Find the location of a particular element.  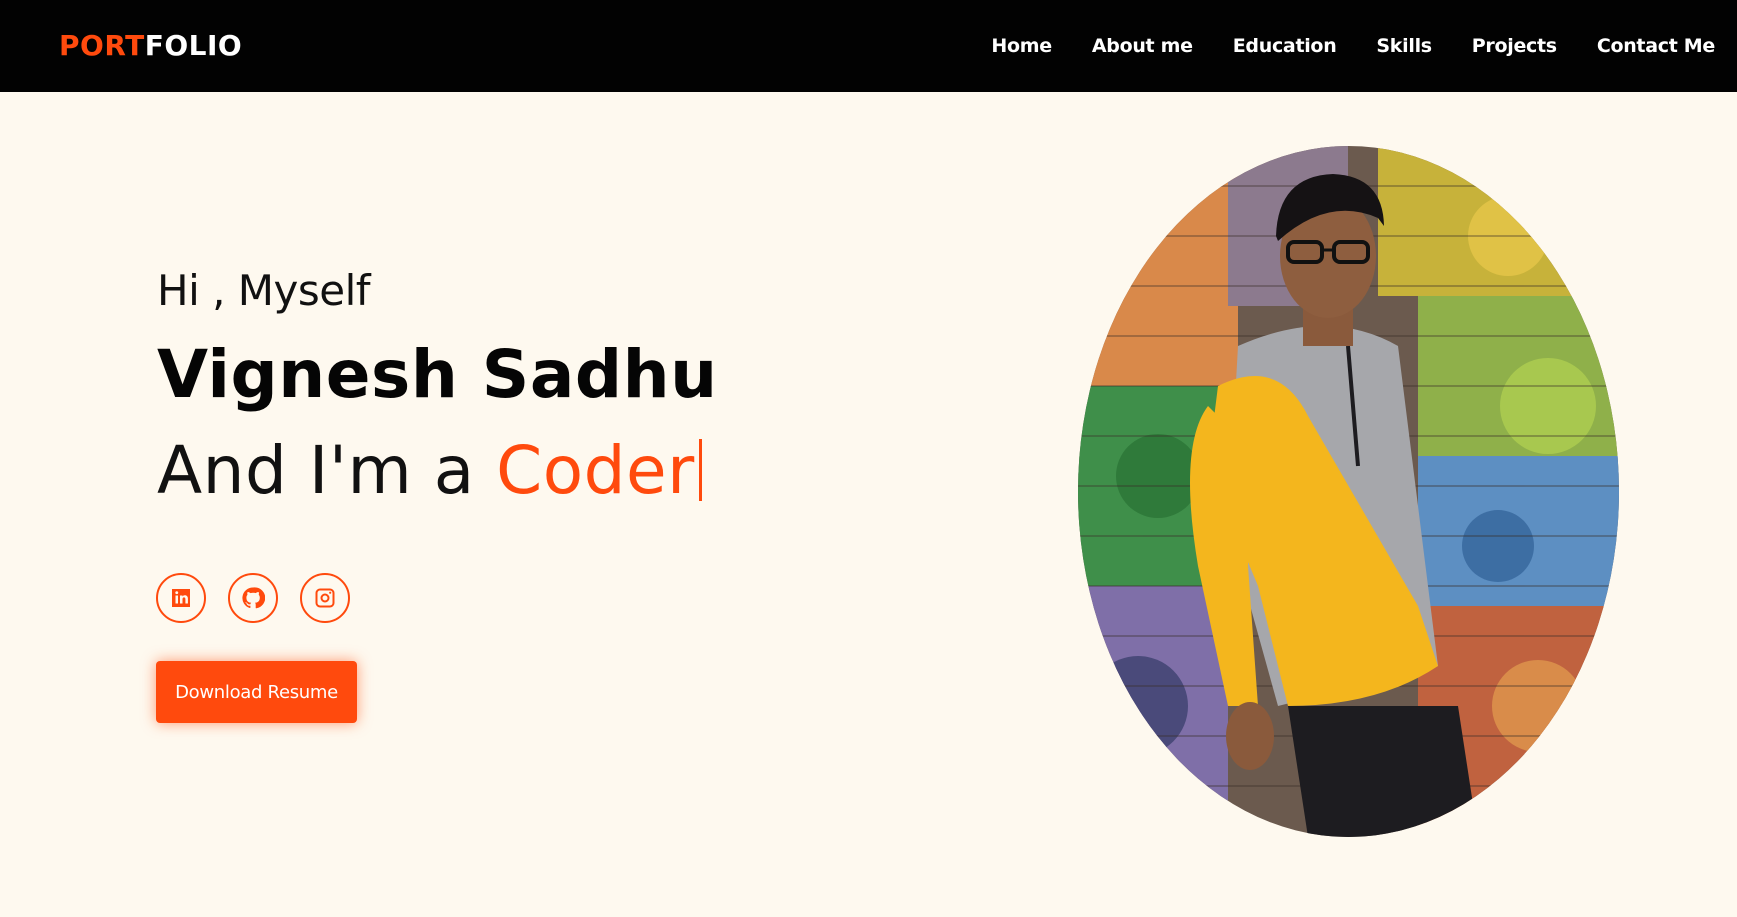

linkedin-icon is located at coordinates (181, 598).